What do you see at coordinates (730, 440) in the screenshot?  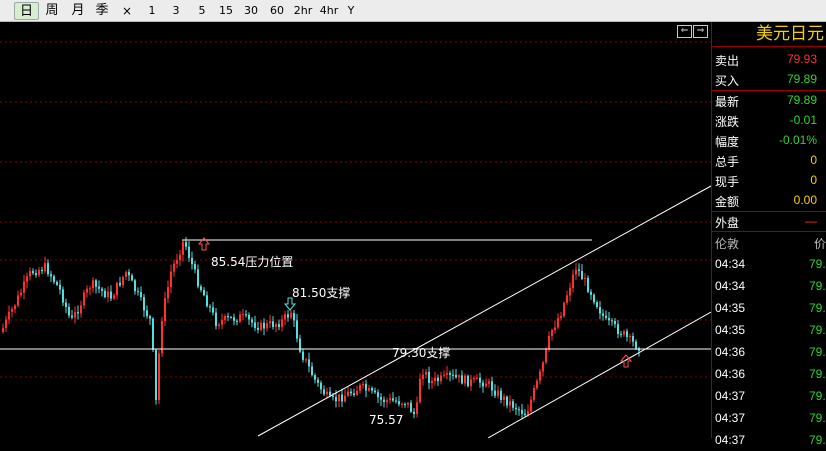 I see `tick-time: 04:37` at bounding box center [730, 440].